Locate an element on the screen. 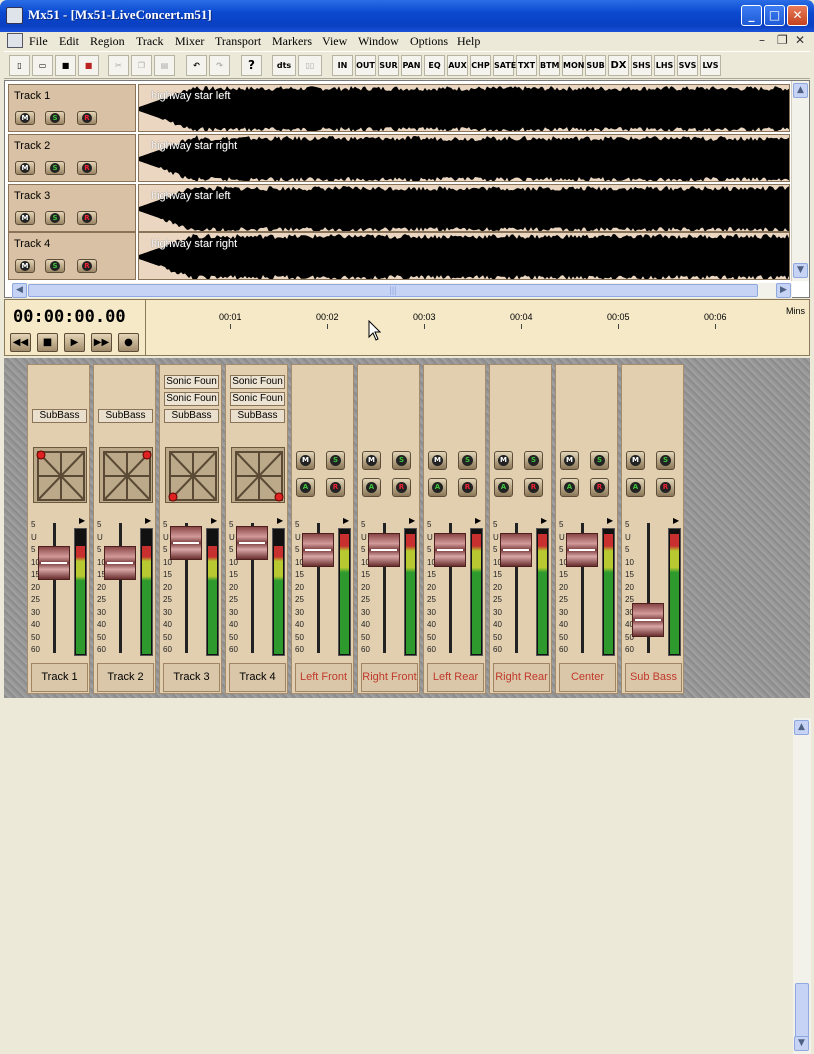 The image size is (814, 1054). chp-button: CHP is located at coordinates (480, 65).